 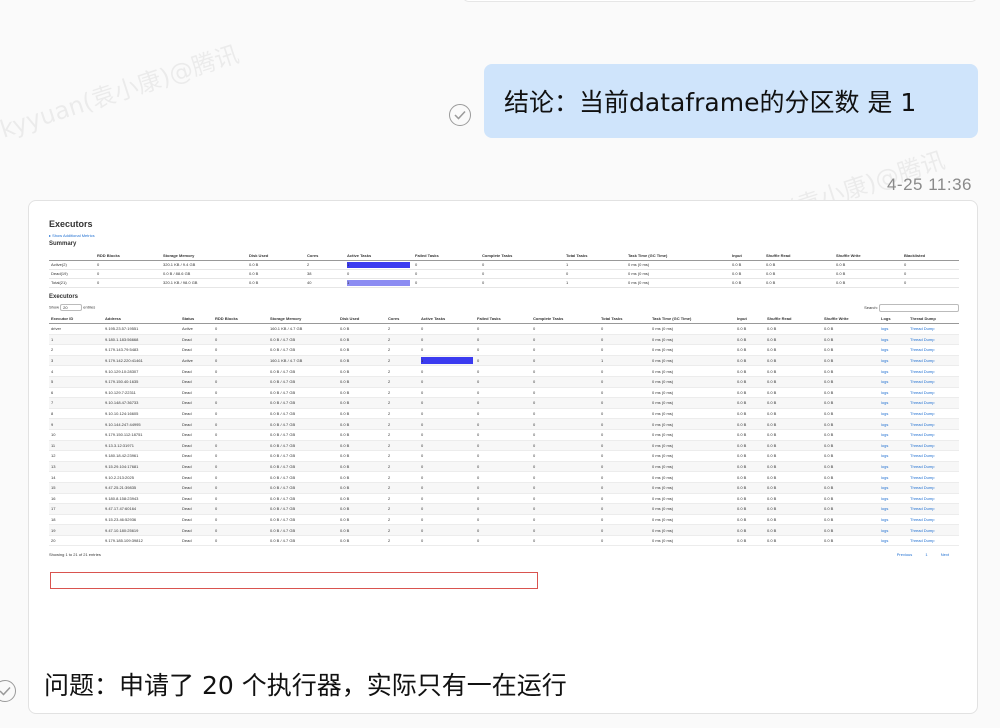 I want to click on summary-column-header: Failed Tasks, so click(x=446, y=256).